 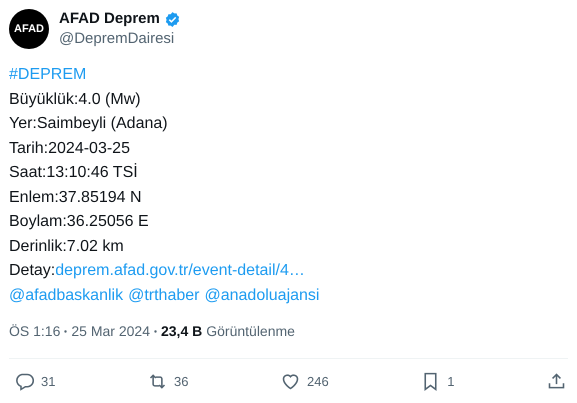 What do you see at coordinates (79, 222) in the screenshot?
I see `body-text: Boylam:36.25056 E` at bounding box center [79, 222].